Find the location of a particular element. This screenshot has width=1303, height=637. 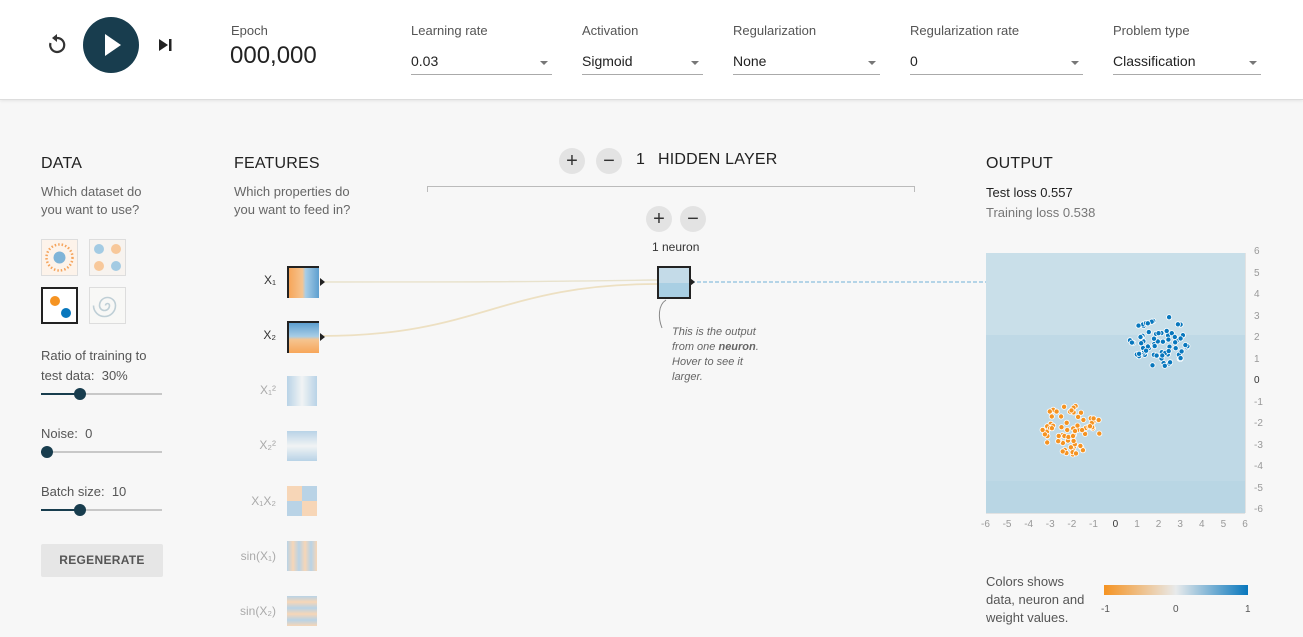

y-tick-label: 6 is located at coordinates (1257, 251).